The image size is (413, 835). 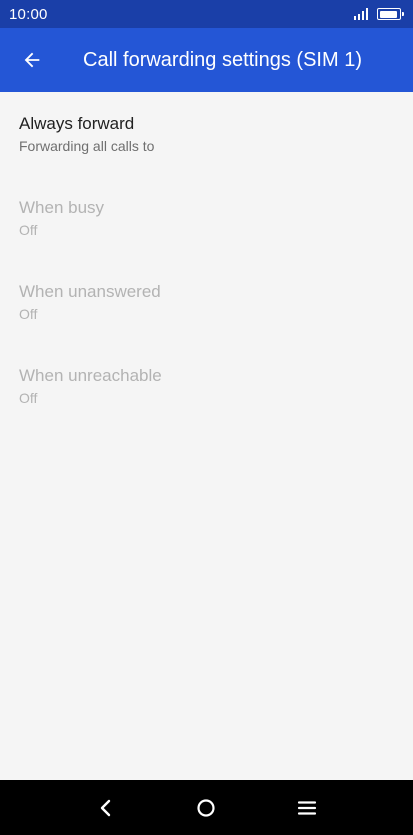 What do you see at coordinates (90, 291) in the screenshot?
I see `setting-title: When unanswered` at bounding box center [90, 291].